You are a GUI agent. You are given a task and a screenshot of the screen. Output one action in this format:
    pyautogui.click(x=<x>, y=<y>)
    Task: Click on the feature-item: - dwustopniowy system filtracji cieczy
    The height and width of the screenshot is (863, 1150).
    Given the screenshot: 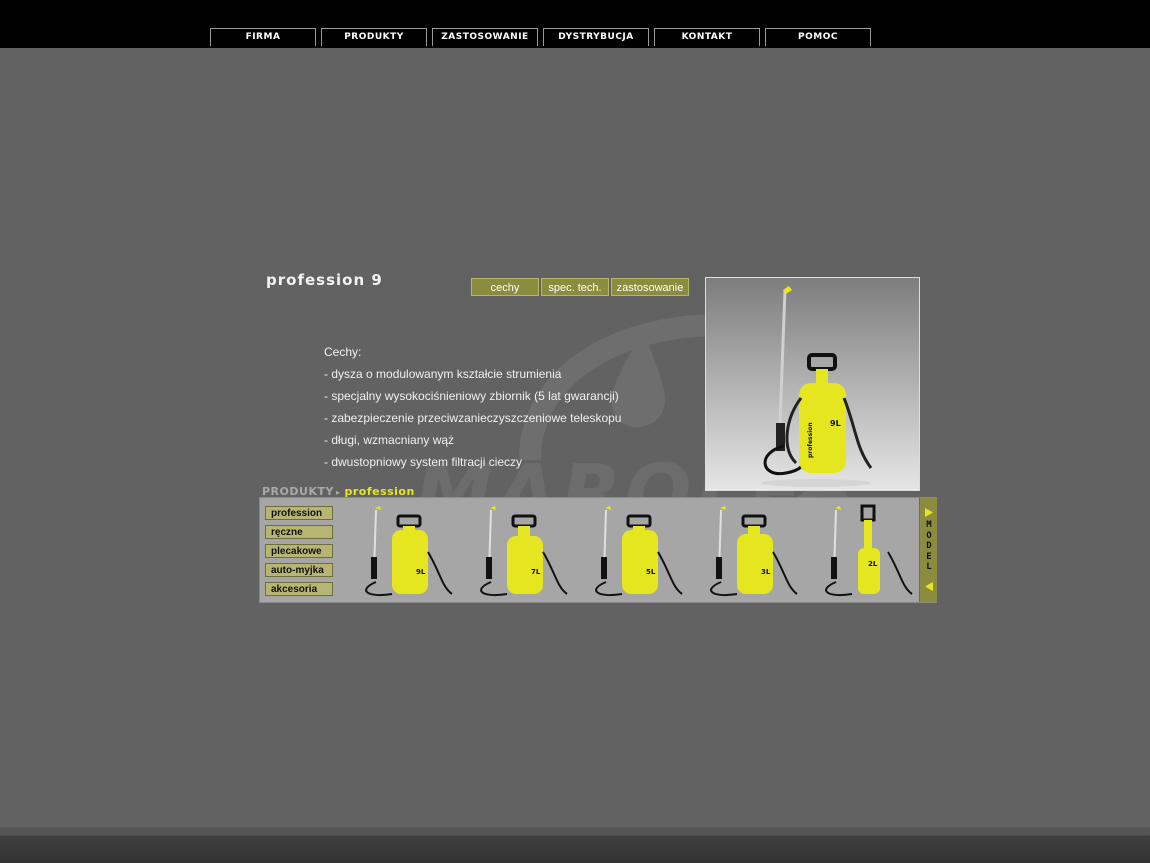 What is the action you would take?
    pyautogui.click(x=423, y=462)
    